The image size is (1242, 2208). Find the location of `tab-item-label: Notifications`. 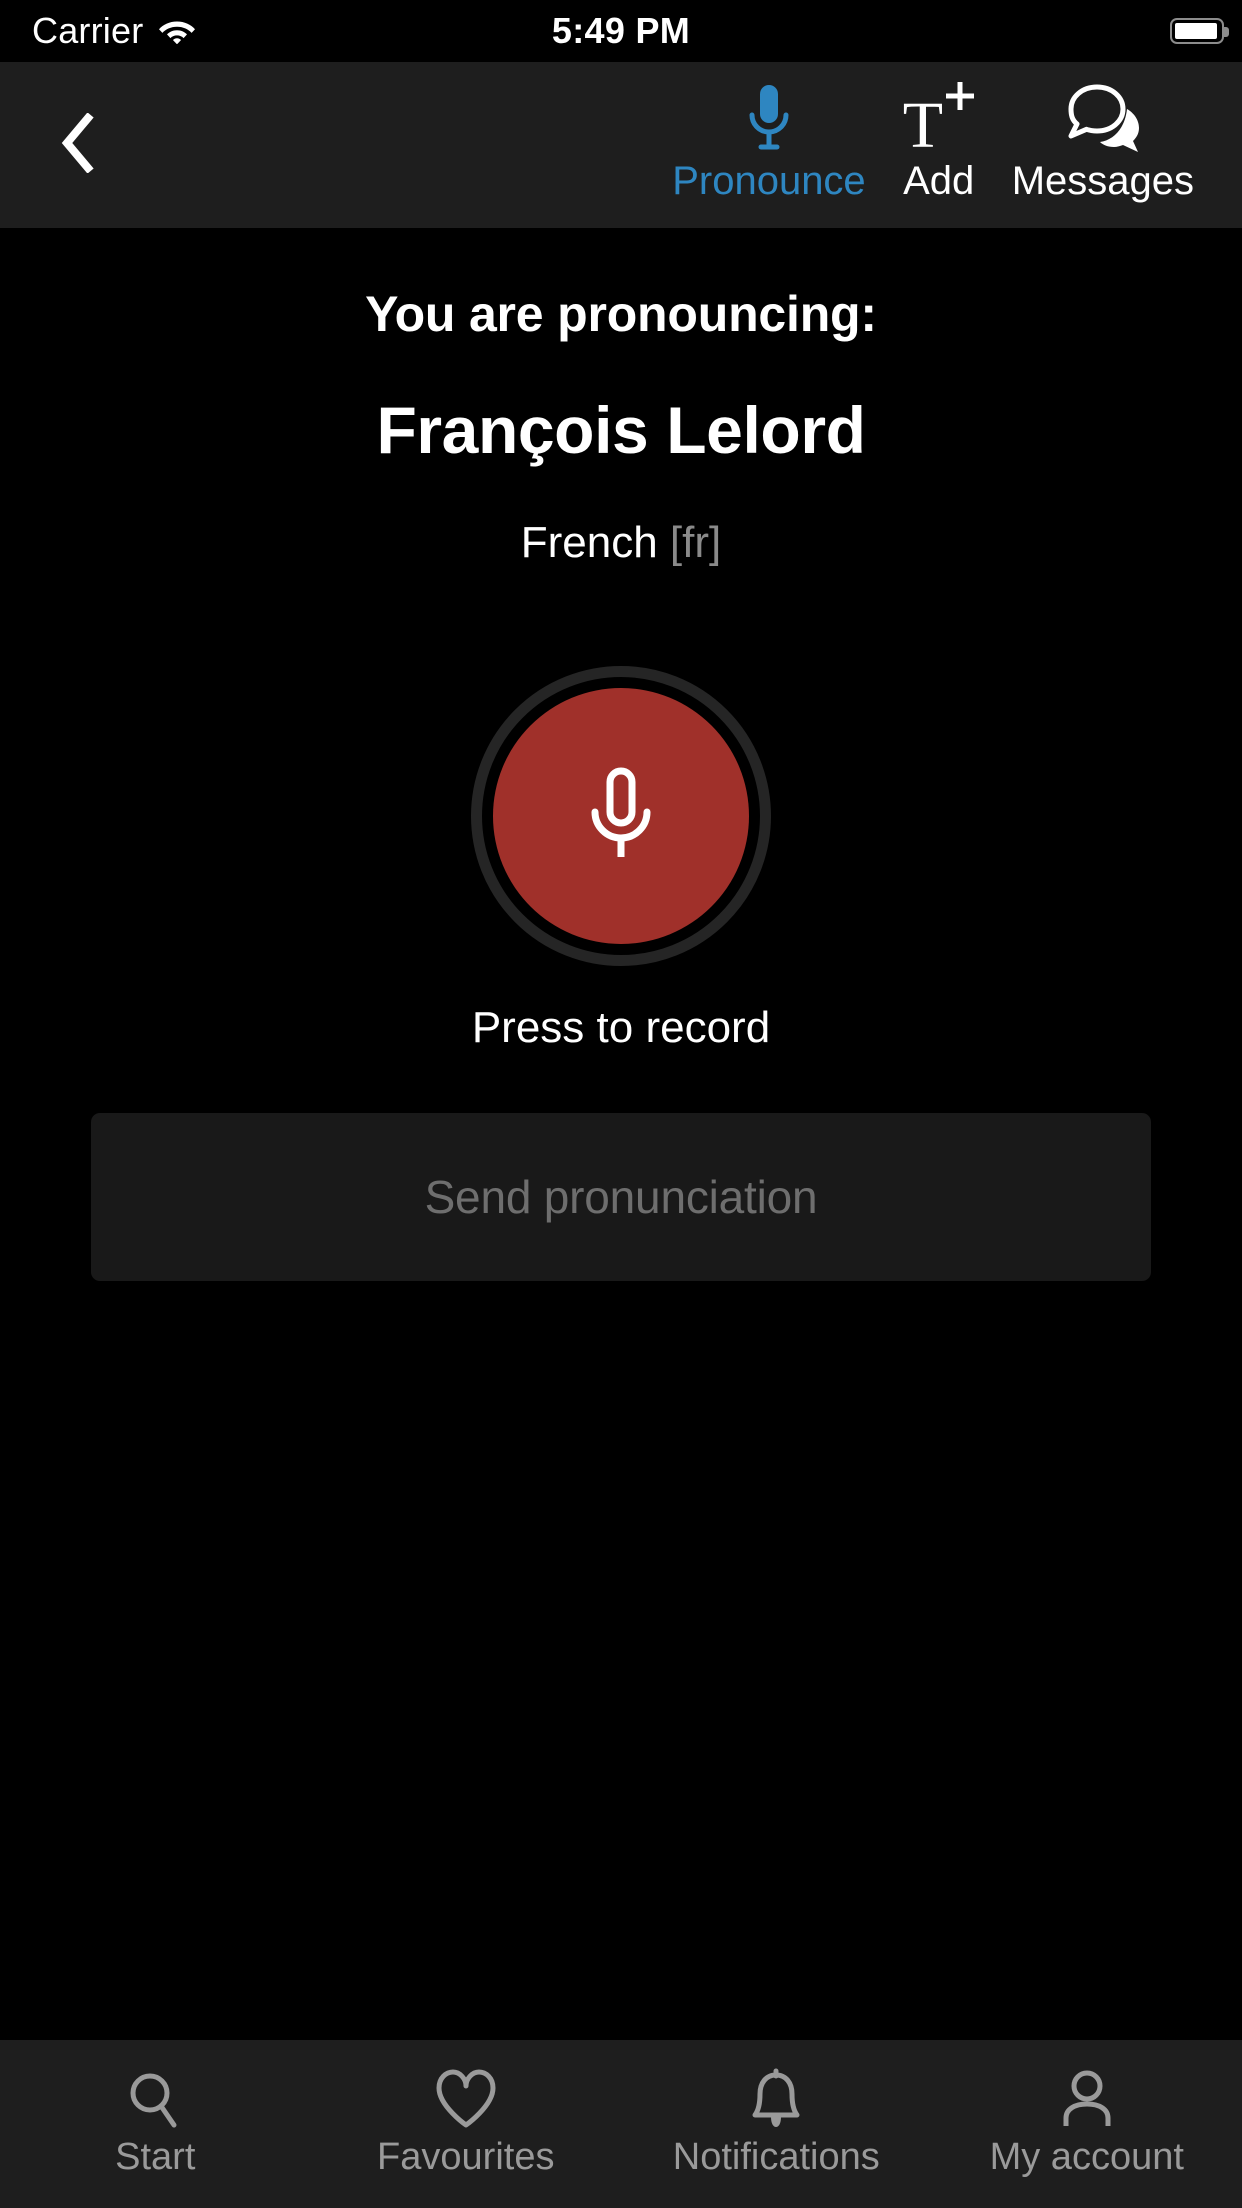

tab-item-label: Notifications is located at coordinates (776, 2157).